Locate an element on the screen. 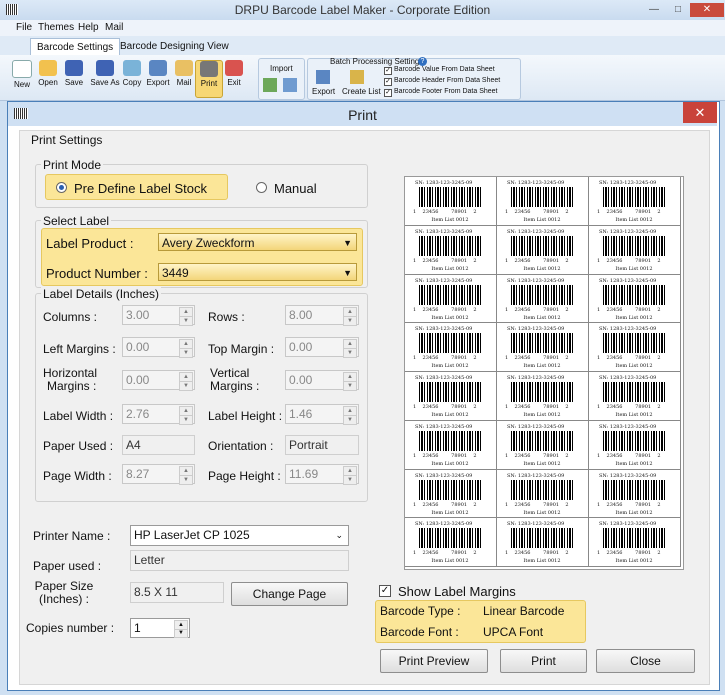 This screenshot has width=725, height=695. dialog-close-icon: ✕ is located at coordinates (700, 112).